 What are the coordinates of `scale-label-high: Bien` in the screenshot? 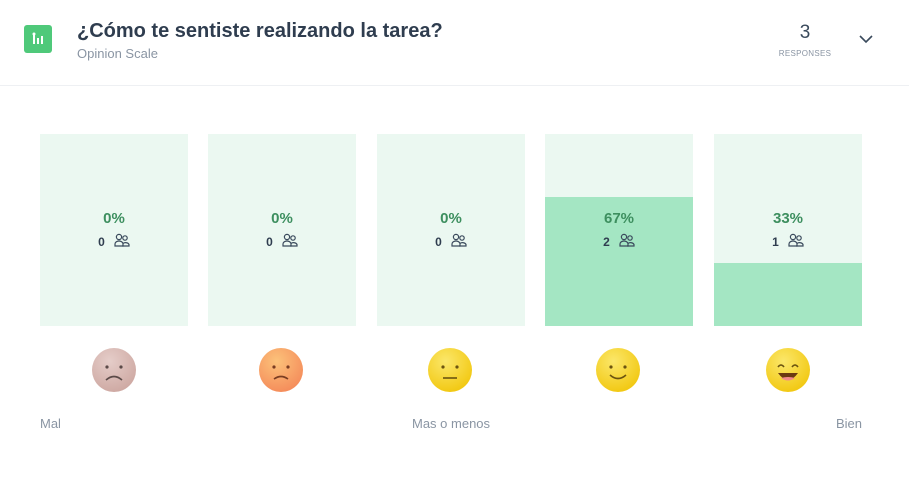 It's located at (849, 423).